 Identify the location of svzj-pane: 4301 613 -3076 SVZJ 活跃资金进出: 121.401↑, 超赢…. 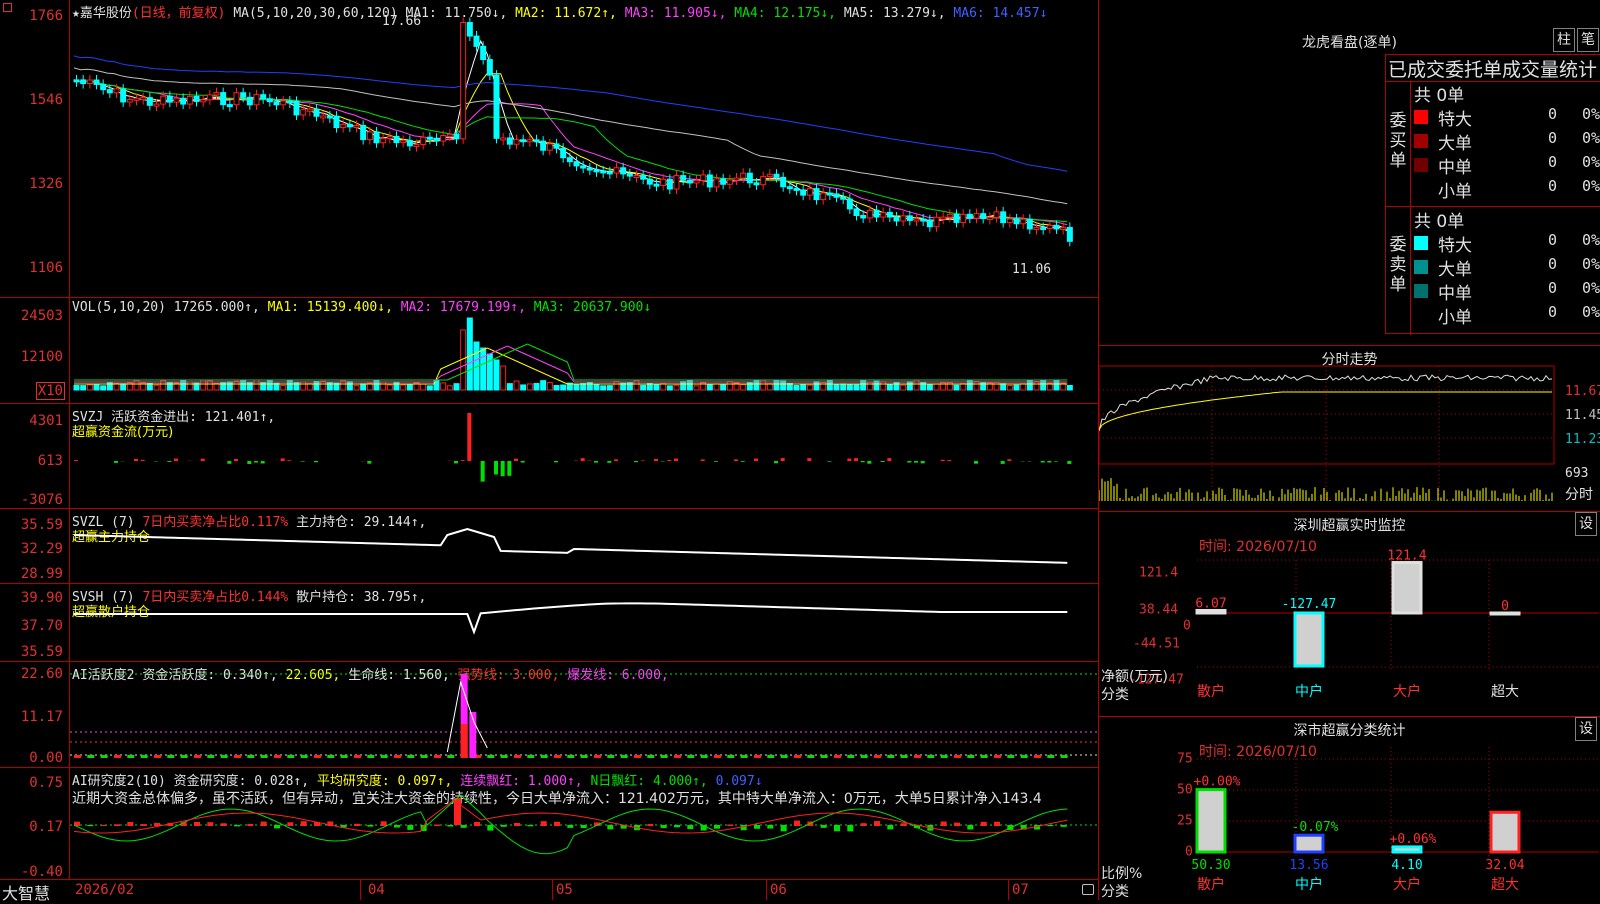
(549, 456).